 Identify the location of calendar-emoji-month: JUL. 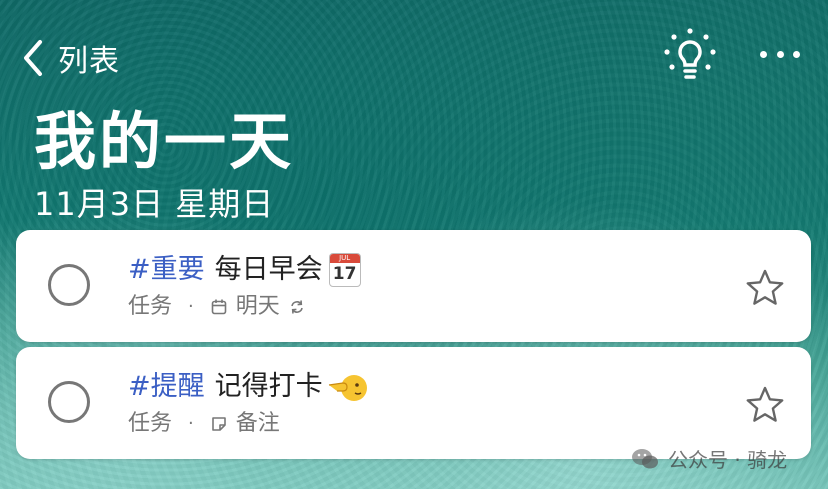
(344, 258).